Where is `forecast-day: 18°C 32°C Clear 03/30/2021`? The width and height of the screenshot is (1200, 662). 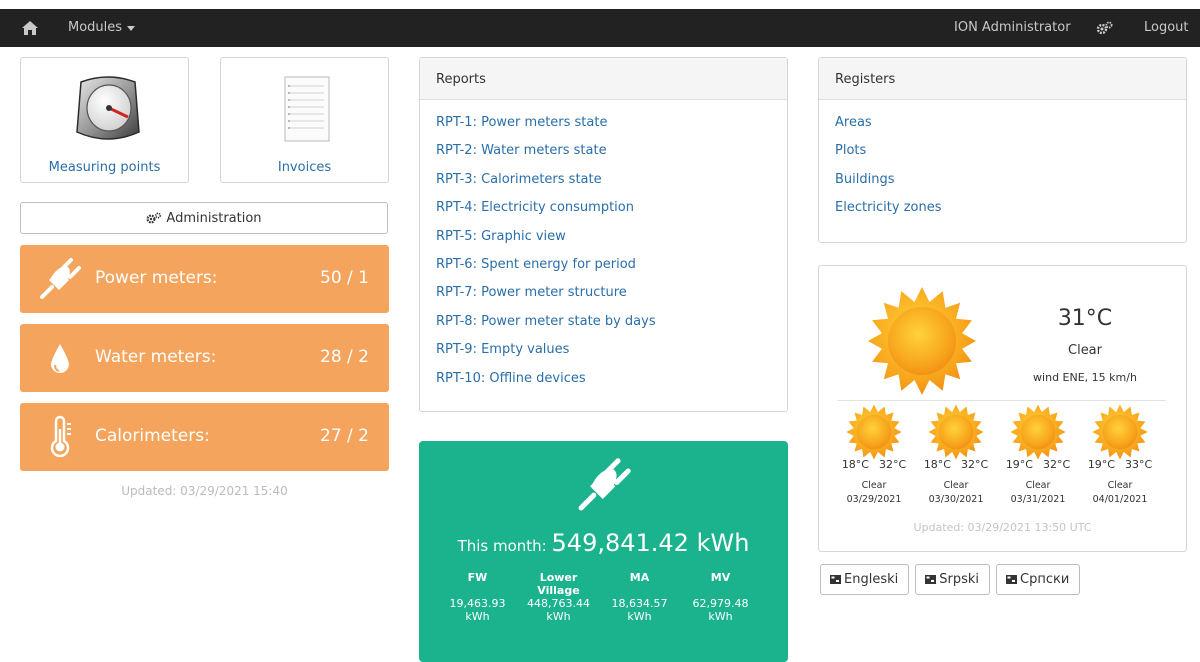
forecast-day: 18°C 32°C Clear 03/30/2021 is located at coordinates (956, 454).